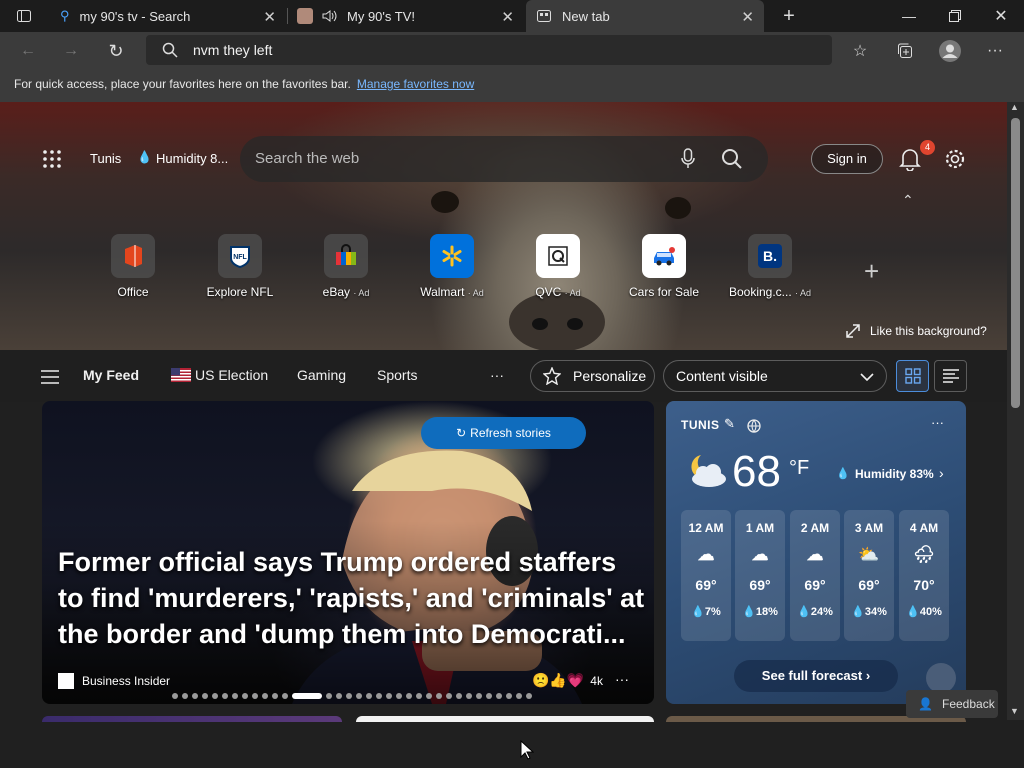 This screenshot has height=768, width=1024. Describe the element at coordinates (503, 433) in the screenshot. I see `refresh-stories-button: ↻ Refresh stories` at that location.